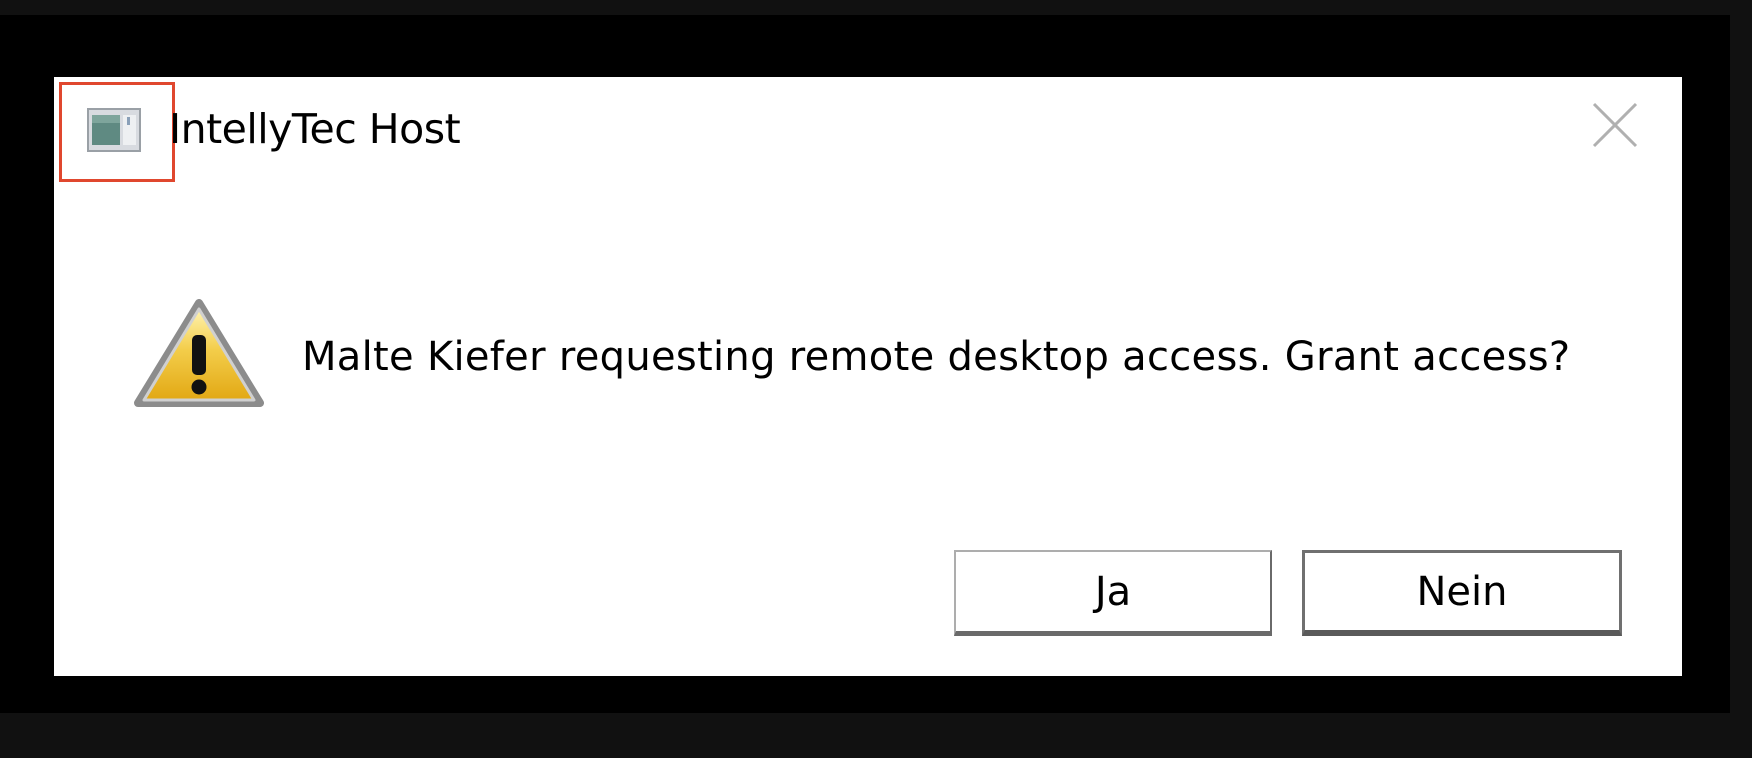 The height and width of the screenshot is (758, 1752). Describe the element at coordinates (199, 355) in the screenshot. I see `warning-icon` at that location.